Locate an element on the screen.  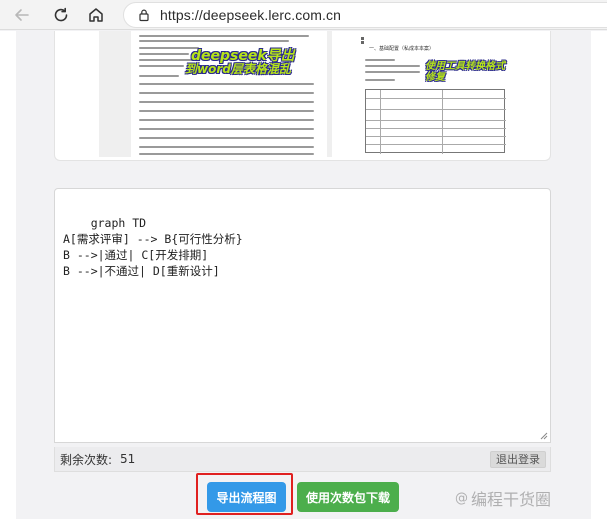
url-text: https://deepseek.lerc.com.cn is located at coordinates (250, 15).